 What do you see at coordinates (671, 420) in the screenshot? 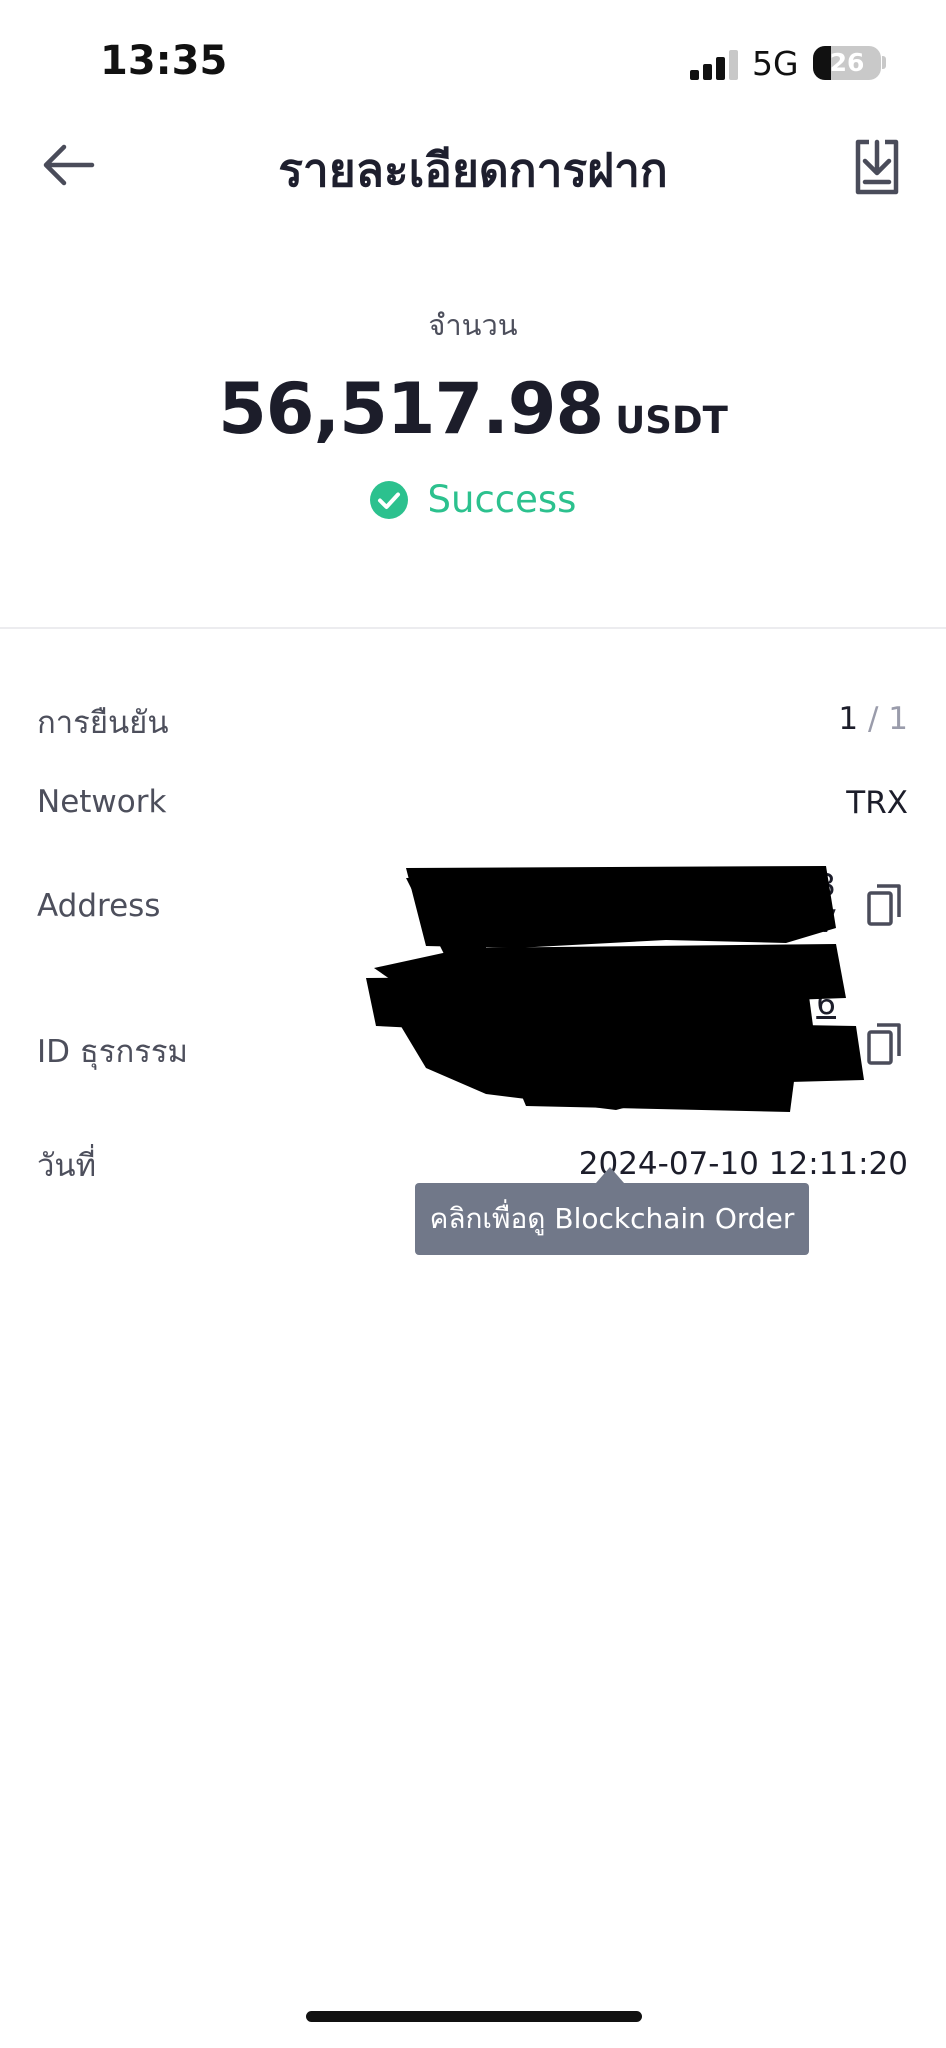
I see `amount-unit: USDT` at bounding box center [671, 420].